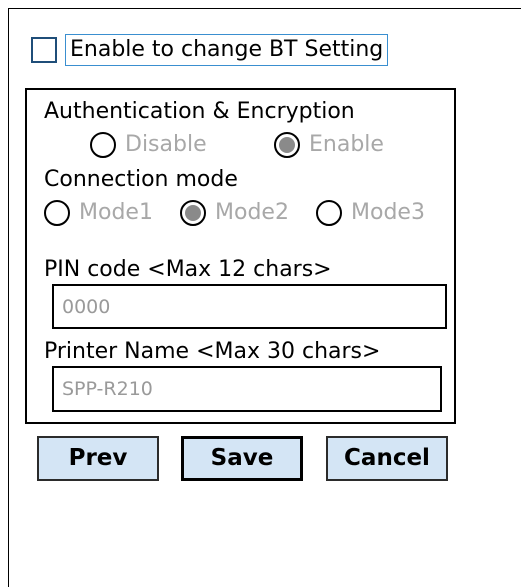  Describe the element at coordinates (287, 145) in the screenshot. I see `auth-enable-radio-circle` at that location.